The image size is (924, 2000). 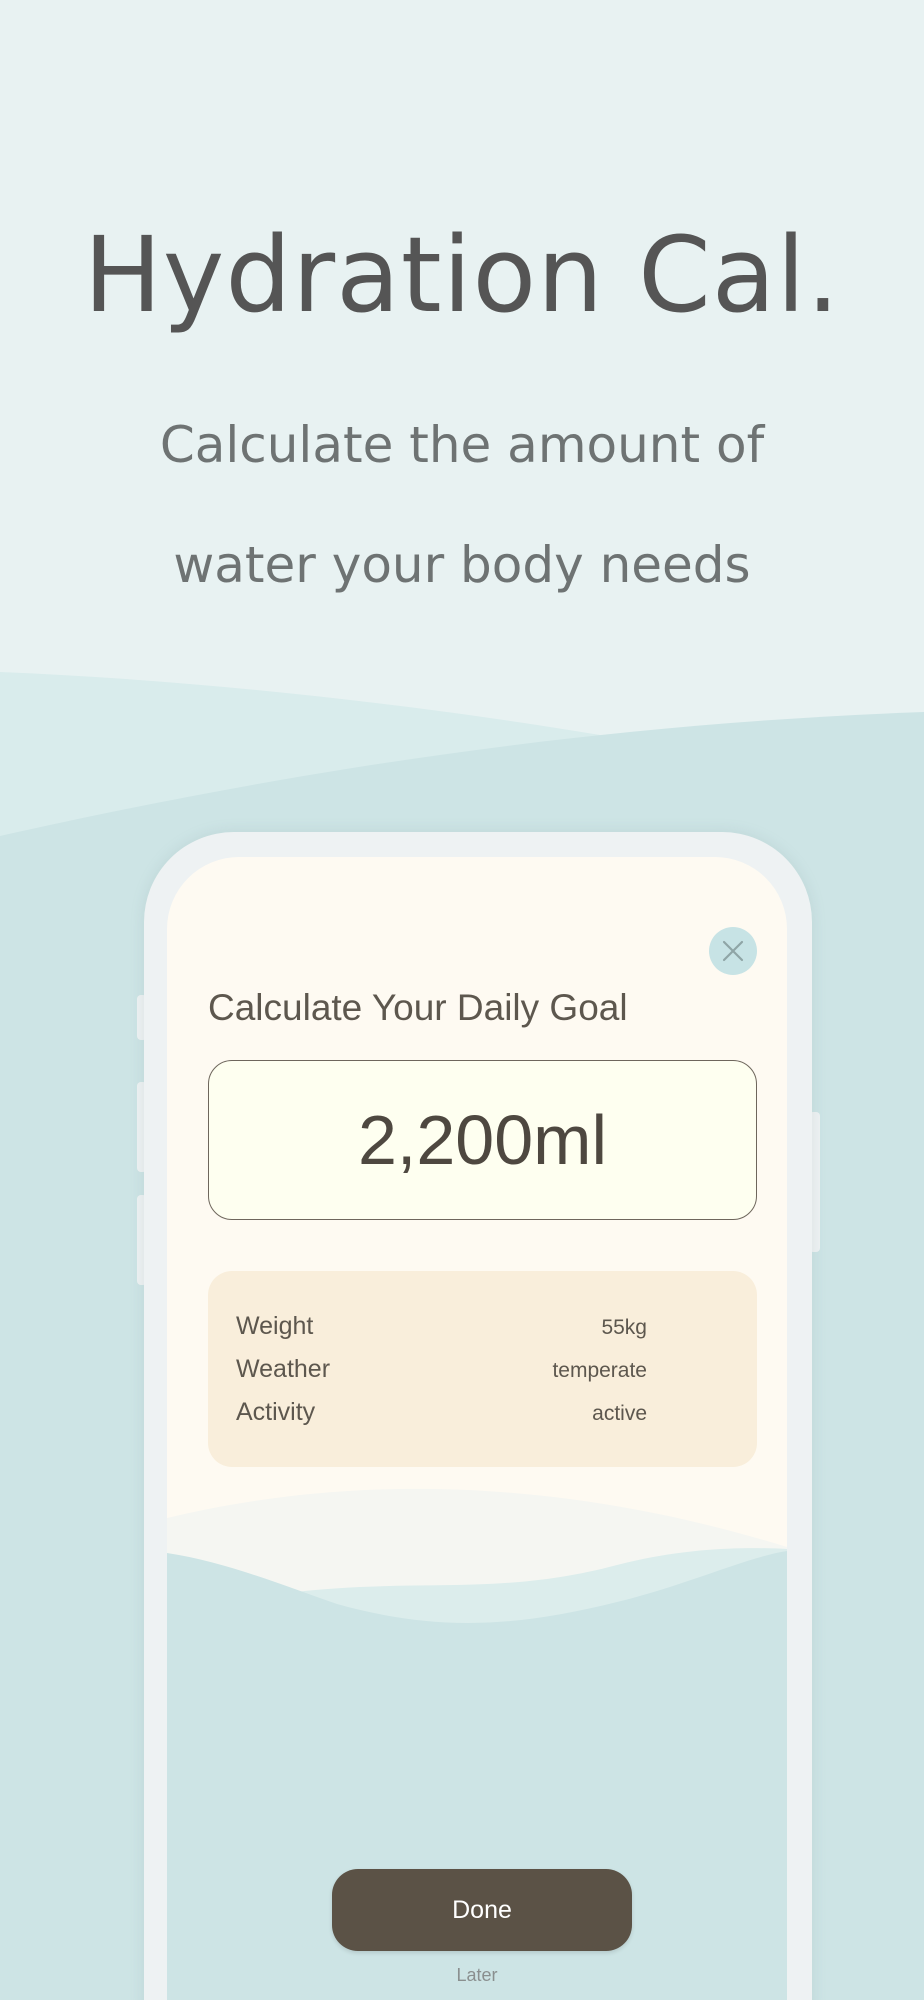 What do you see at coordinates (283, 1369) in the screenshot?
I see `detail-label: Weather` at bounding box center [283, 1369].